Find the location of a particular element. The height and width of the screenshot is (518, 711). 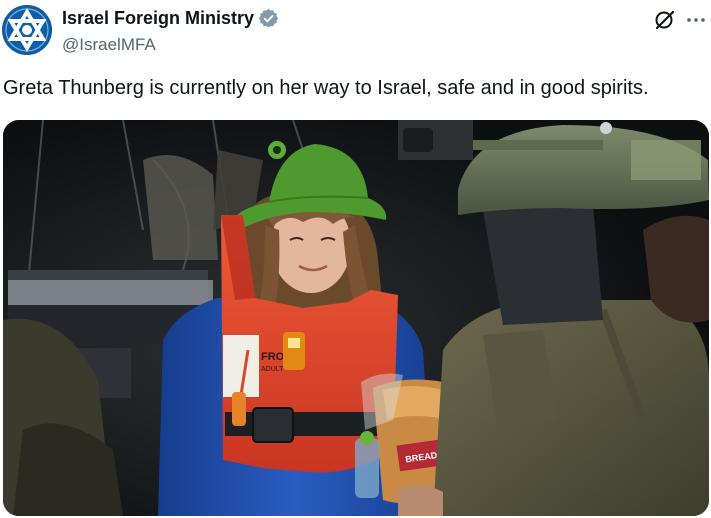

account-display-name: Israel Foreign Ministry is located at coordinates (158, 18).